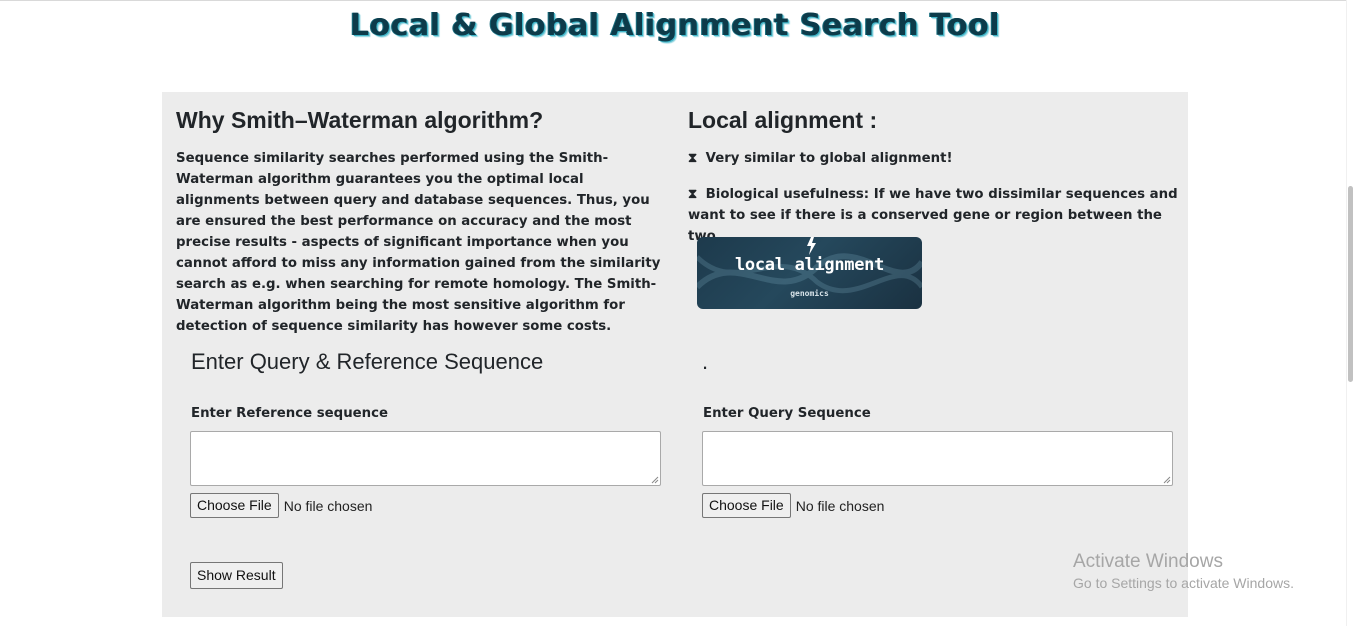  Describe the element at coordinates (1148, 561) in the screenshot. I see `watermark-title: Activate Windows` at that location.